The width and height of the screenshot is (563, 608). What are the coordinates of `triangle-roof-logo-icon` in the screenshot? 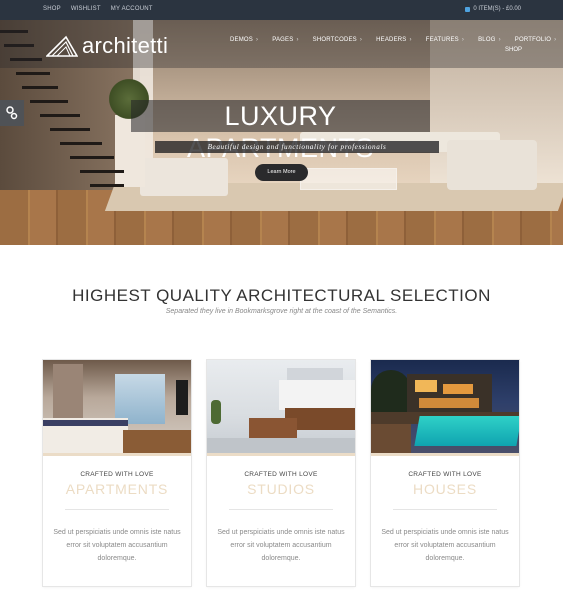 It's located at (62, 46).